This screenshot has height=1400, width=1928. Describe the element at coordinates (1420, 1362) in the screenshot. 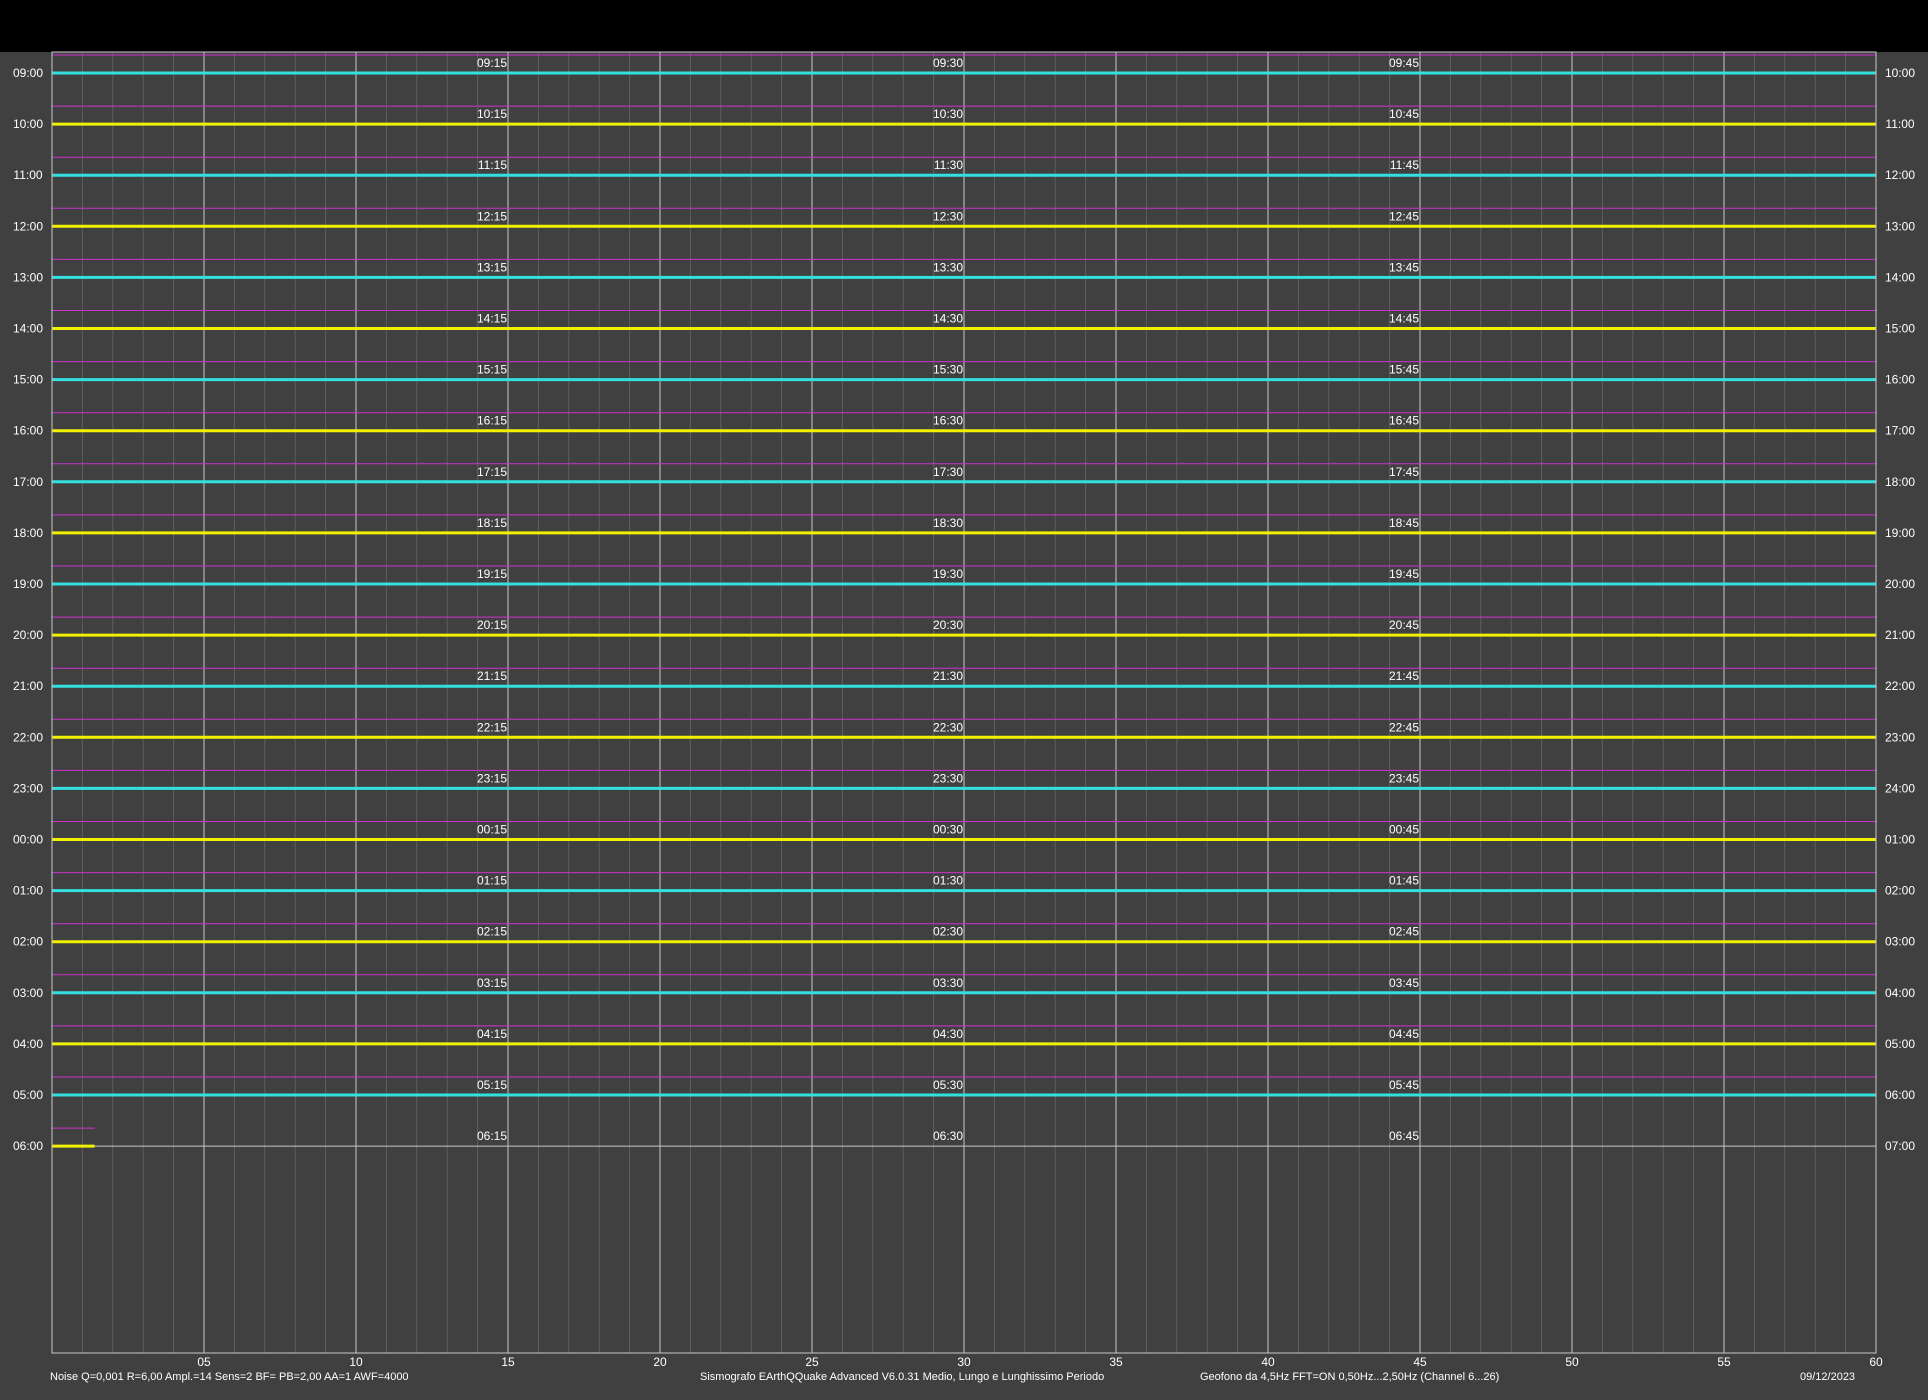

I see `x-tick-label: 45` at that location.